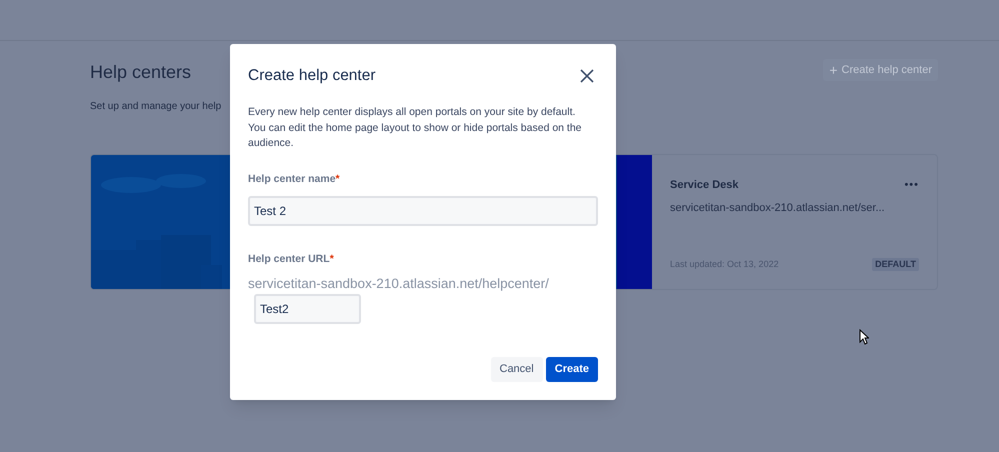 This screenshot has width=999, height=452. What do you see at coordinates (291, 259) in the screenshot?
I see `field-label: Help center URL*` at bounding box center [291, 259].